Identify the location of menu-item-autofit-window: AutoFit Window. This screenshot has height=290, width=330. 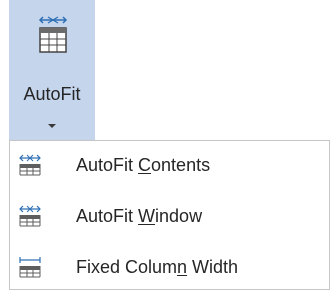
(169, 216).